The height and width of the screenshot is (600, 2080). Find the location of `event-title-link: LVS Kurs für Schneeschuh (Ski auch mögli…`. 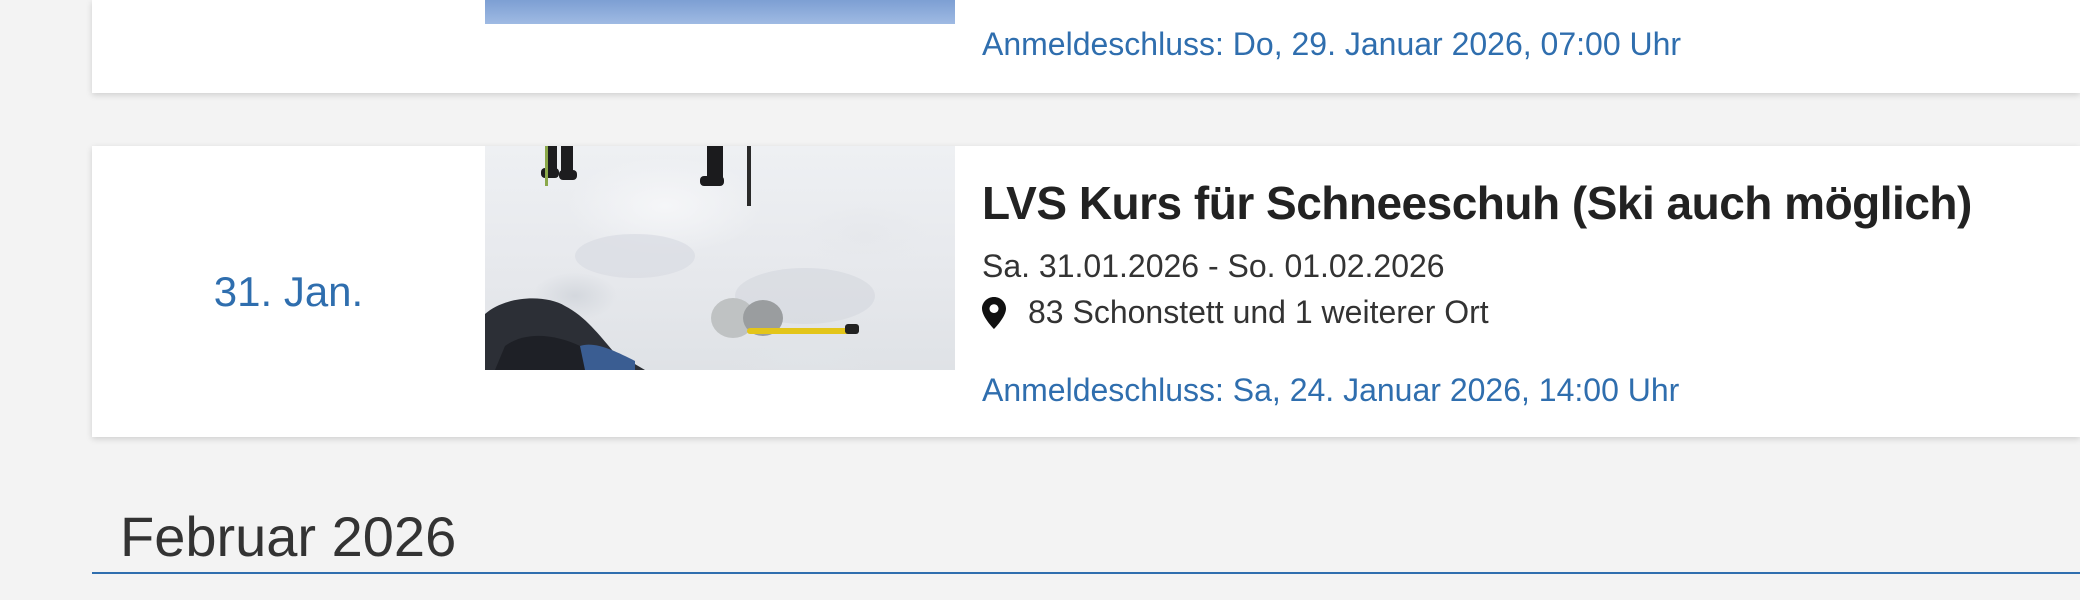

event-title-link: LVS Kurs für Schneeschuh (Ski auch mögli… is located at coordinates (1477, 203).